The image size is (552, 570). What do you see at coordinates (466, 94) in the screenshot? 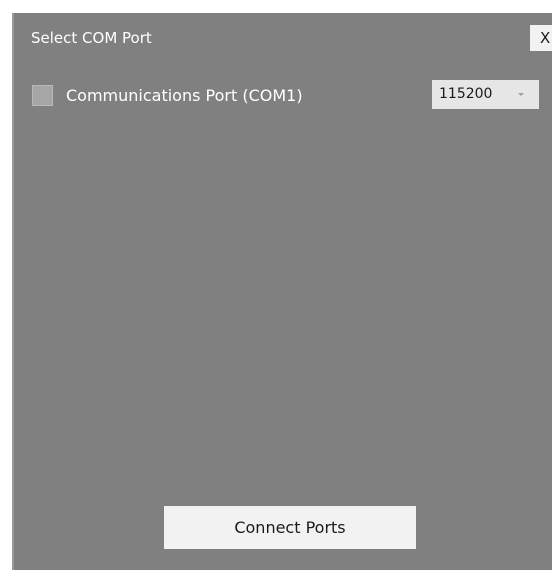
I see `baud-rate-value: 115200` at bounding box center [466, 94].